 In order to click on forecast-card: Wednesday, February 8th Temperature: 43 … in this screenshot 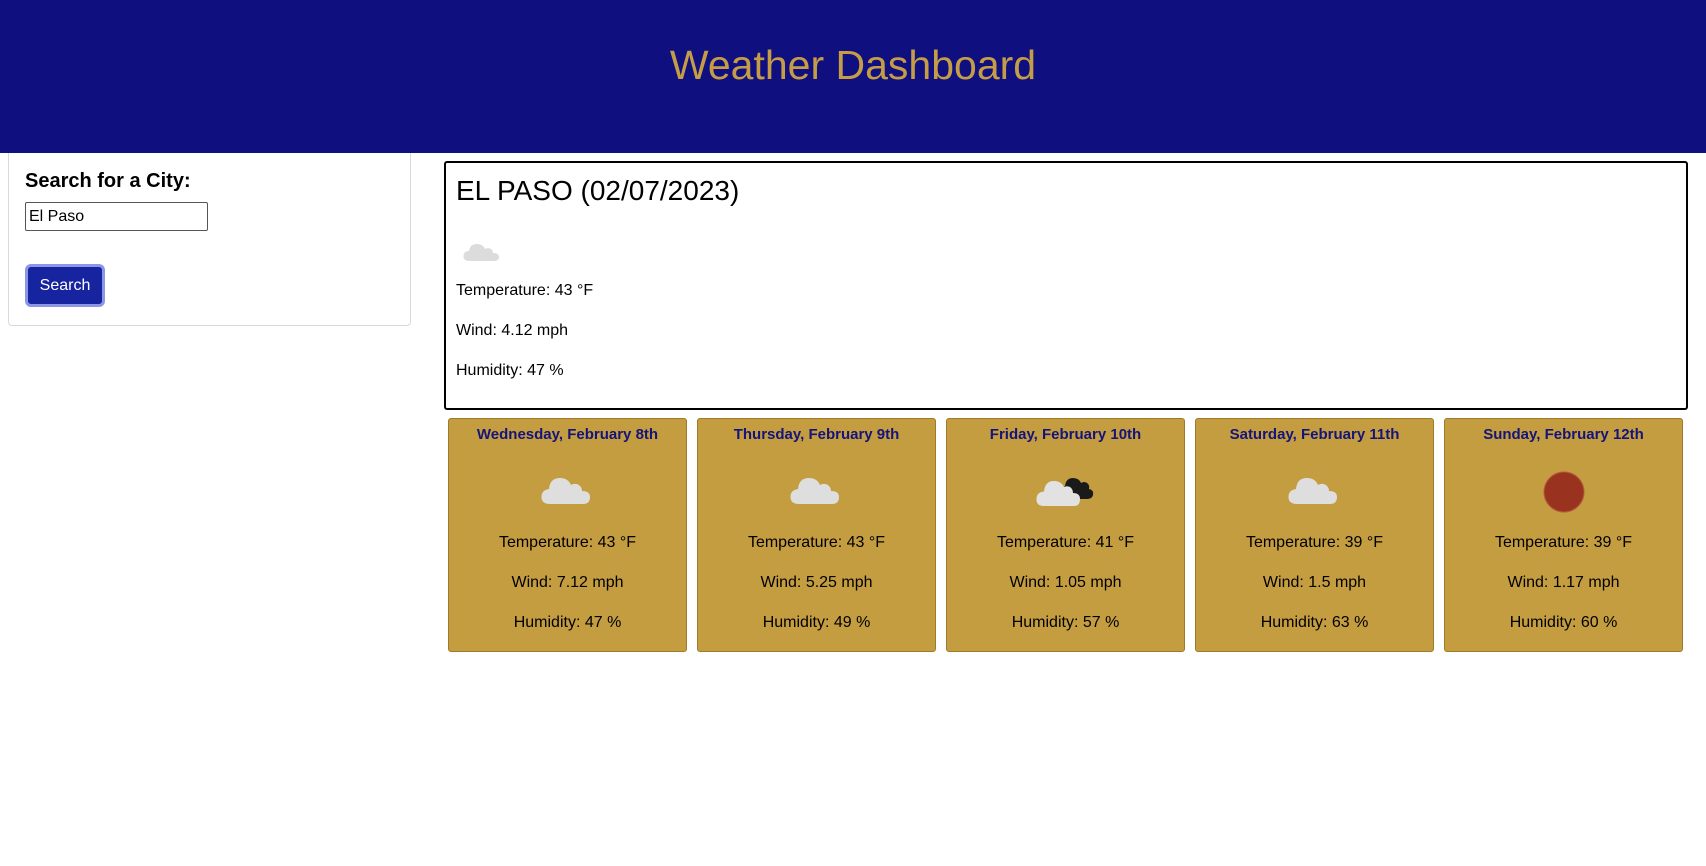, I will do `click(567, 535)`.